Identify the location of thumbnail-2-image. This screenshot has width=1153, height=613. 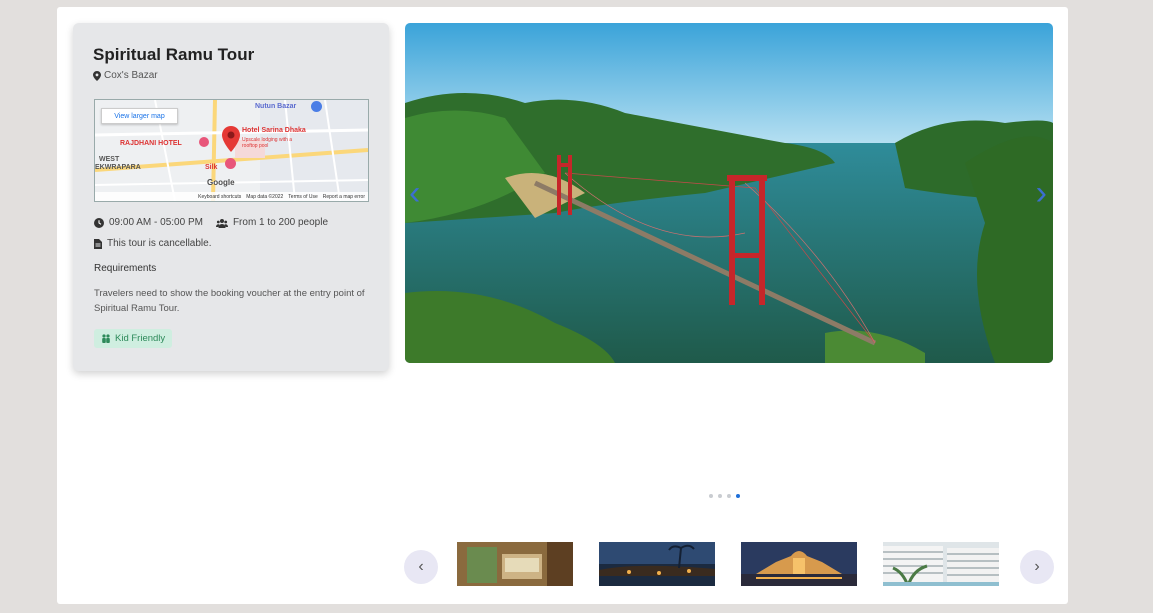
(657, 564).